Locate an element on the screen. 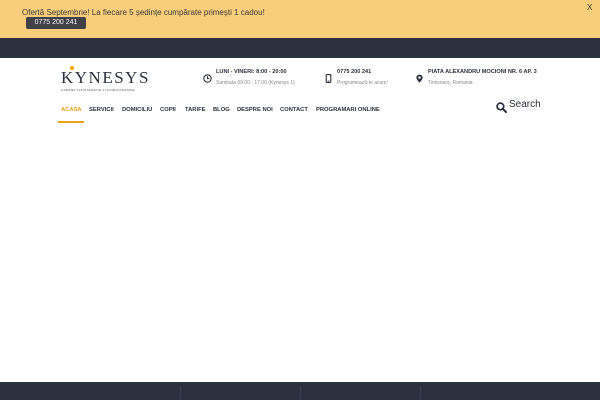 The width and height of the screenshot is (600, 400). info-phone-subtitle: Programează-te acum! is located at coordinates (362, 83).